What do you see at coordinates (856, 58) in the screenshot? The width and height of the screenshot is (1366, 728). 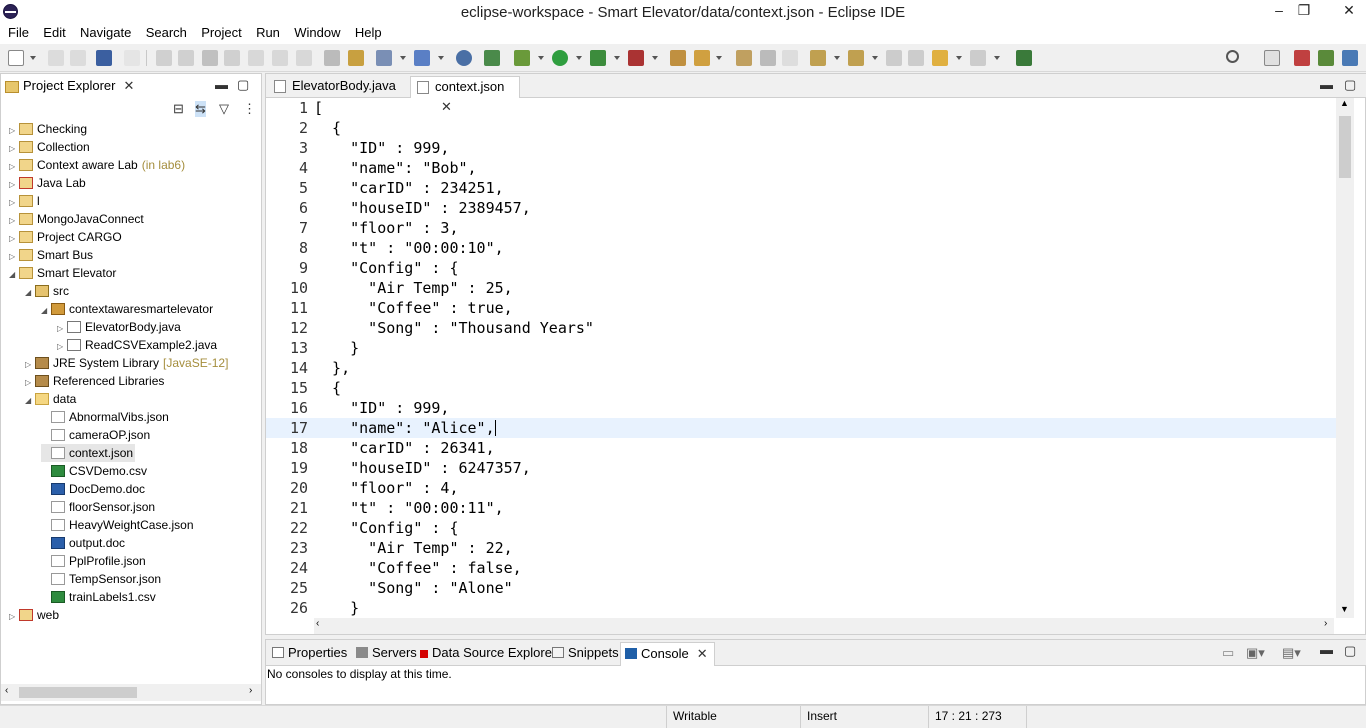 I see `prev-annotation-icon` at bounding box center [856, 58].